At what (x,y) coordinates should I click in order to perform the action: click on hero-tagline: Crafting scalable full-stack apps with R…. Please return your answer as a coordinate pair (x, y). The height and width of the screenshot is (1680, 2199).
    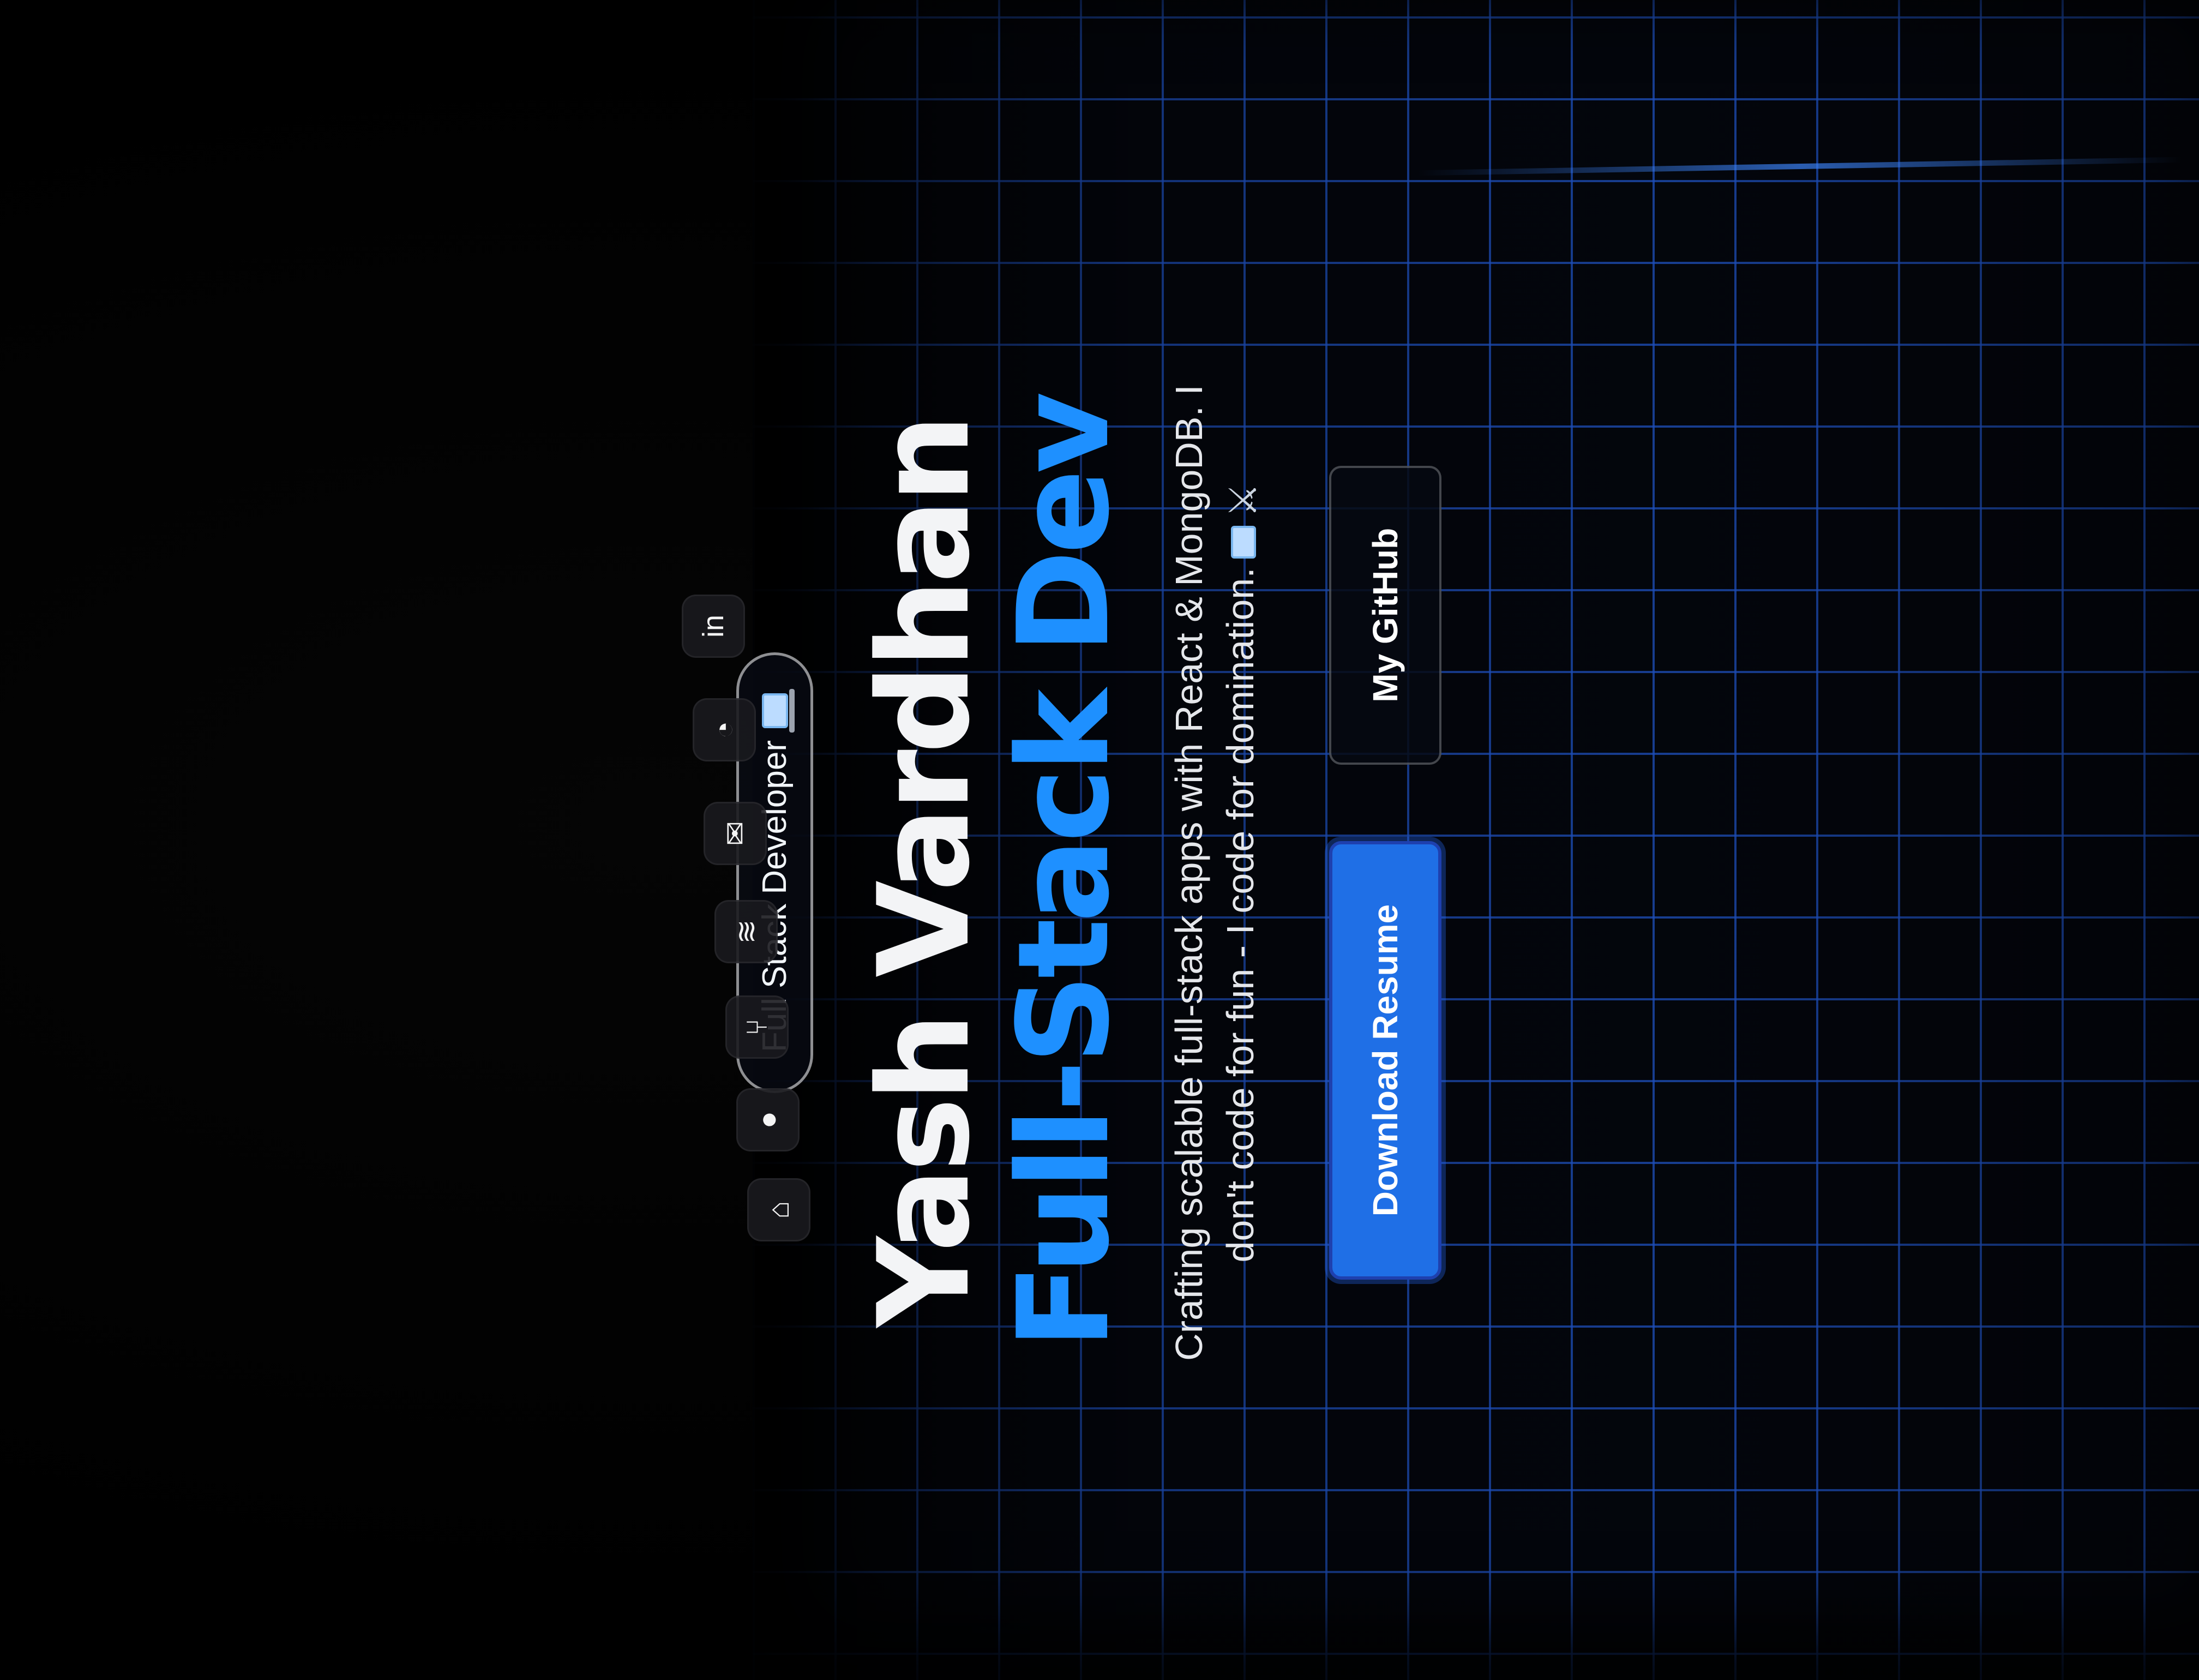
    Looking at the image, I should click on (1216, 873).